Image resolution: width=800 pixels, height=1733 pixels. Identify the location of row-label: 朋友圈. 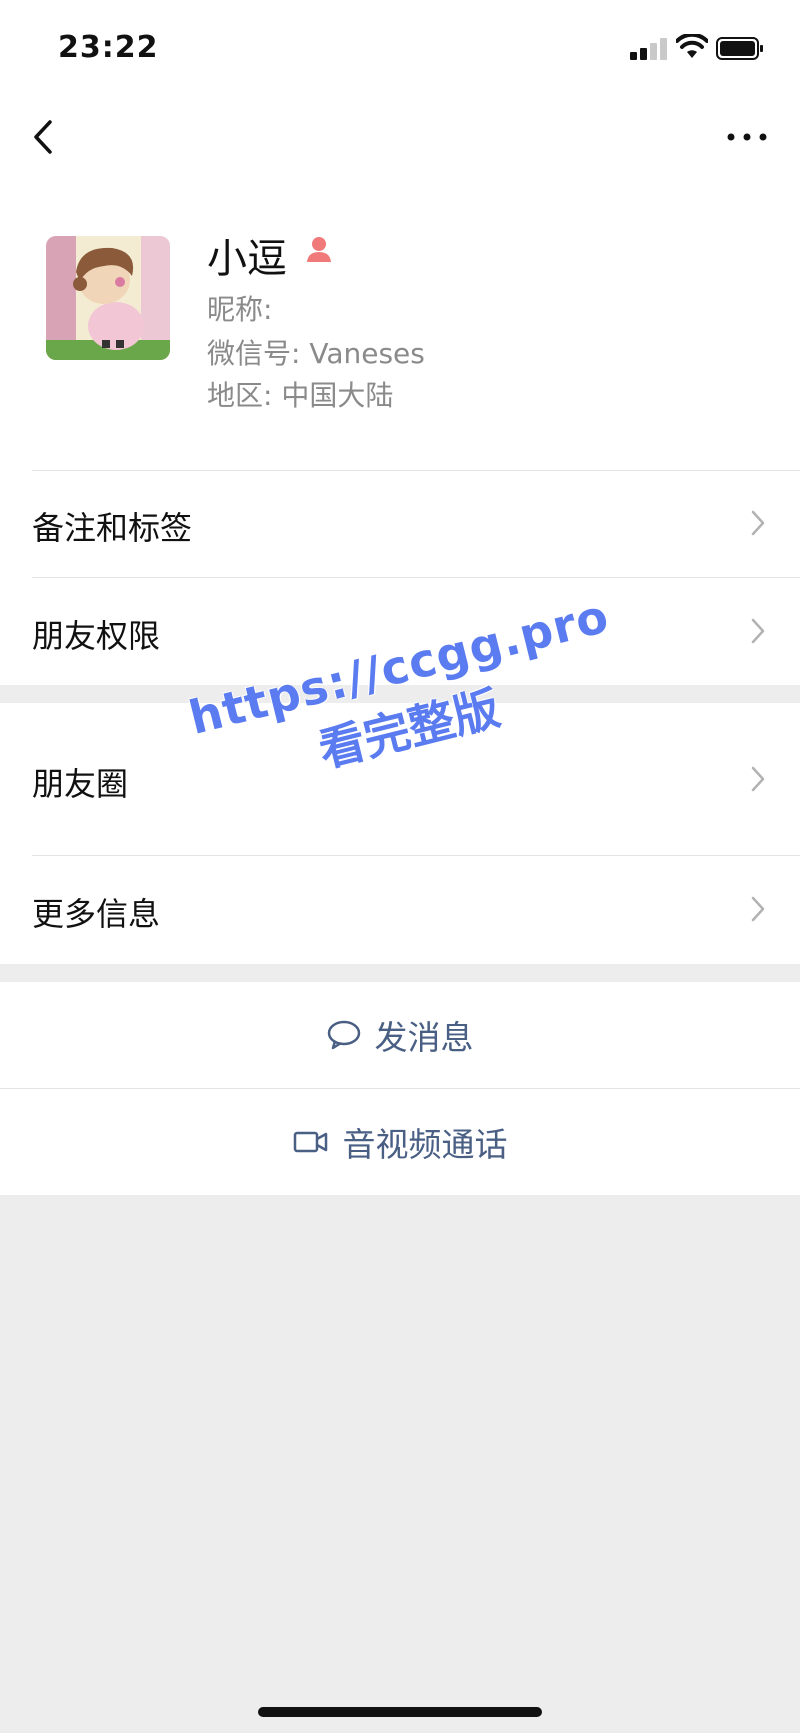
(80, 784).